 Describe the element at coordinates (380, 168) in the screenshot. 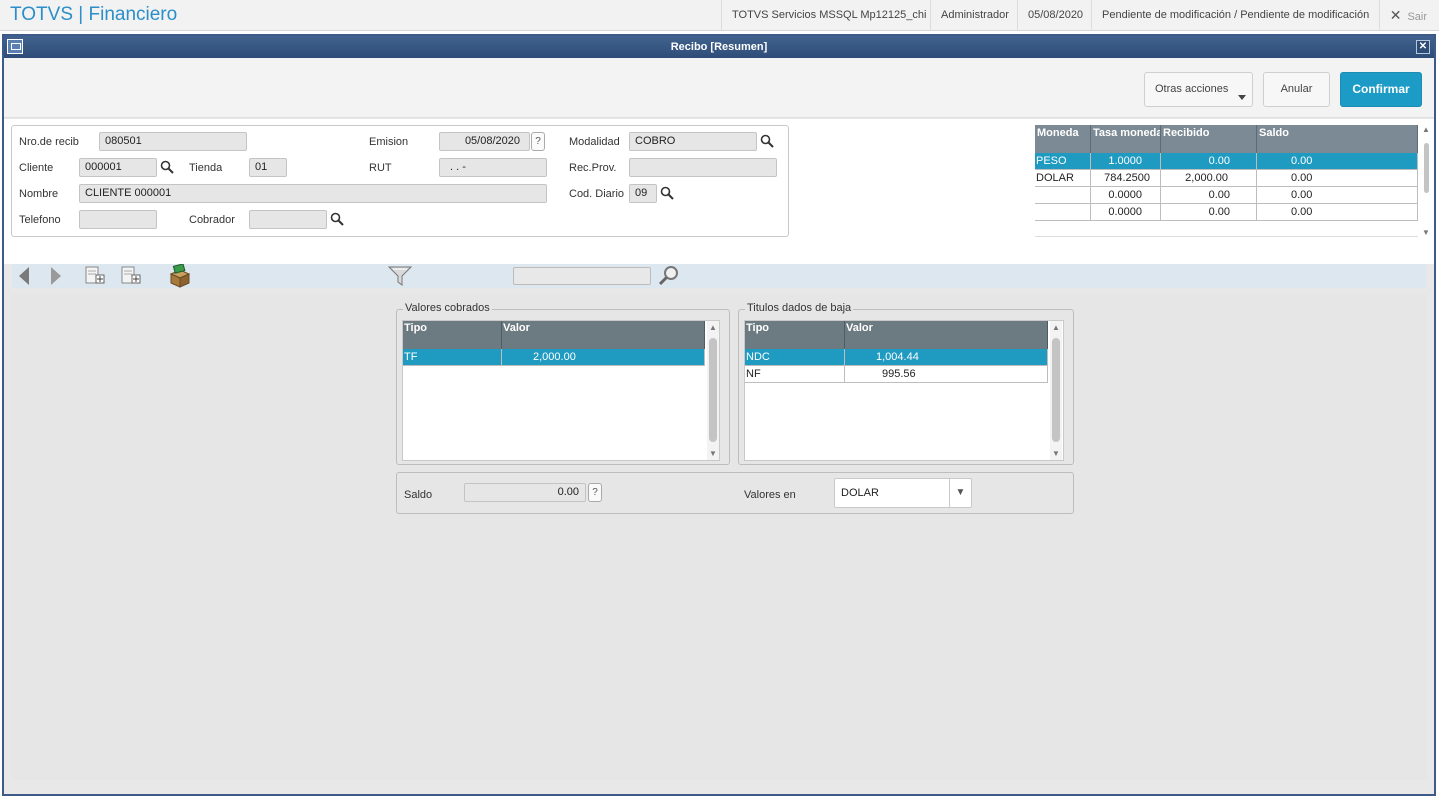

I see `rut-label: RUT` at that location.